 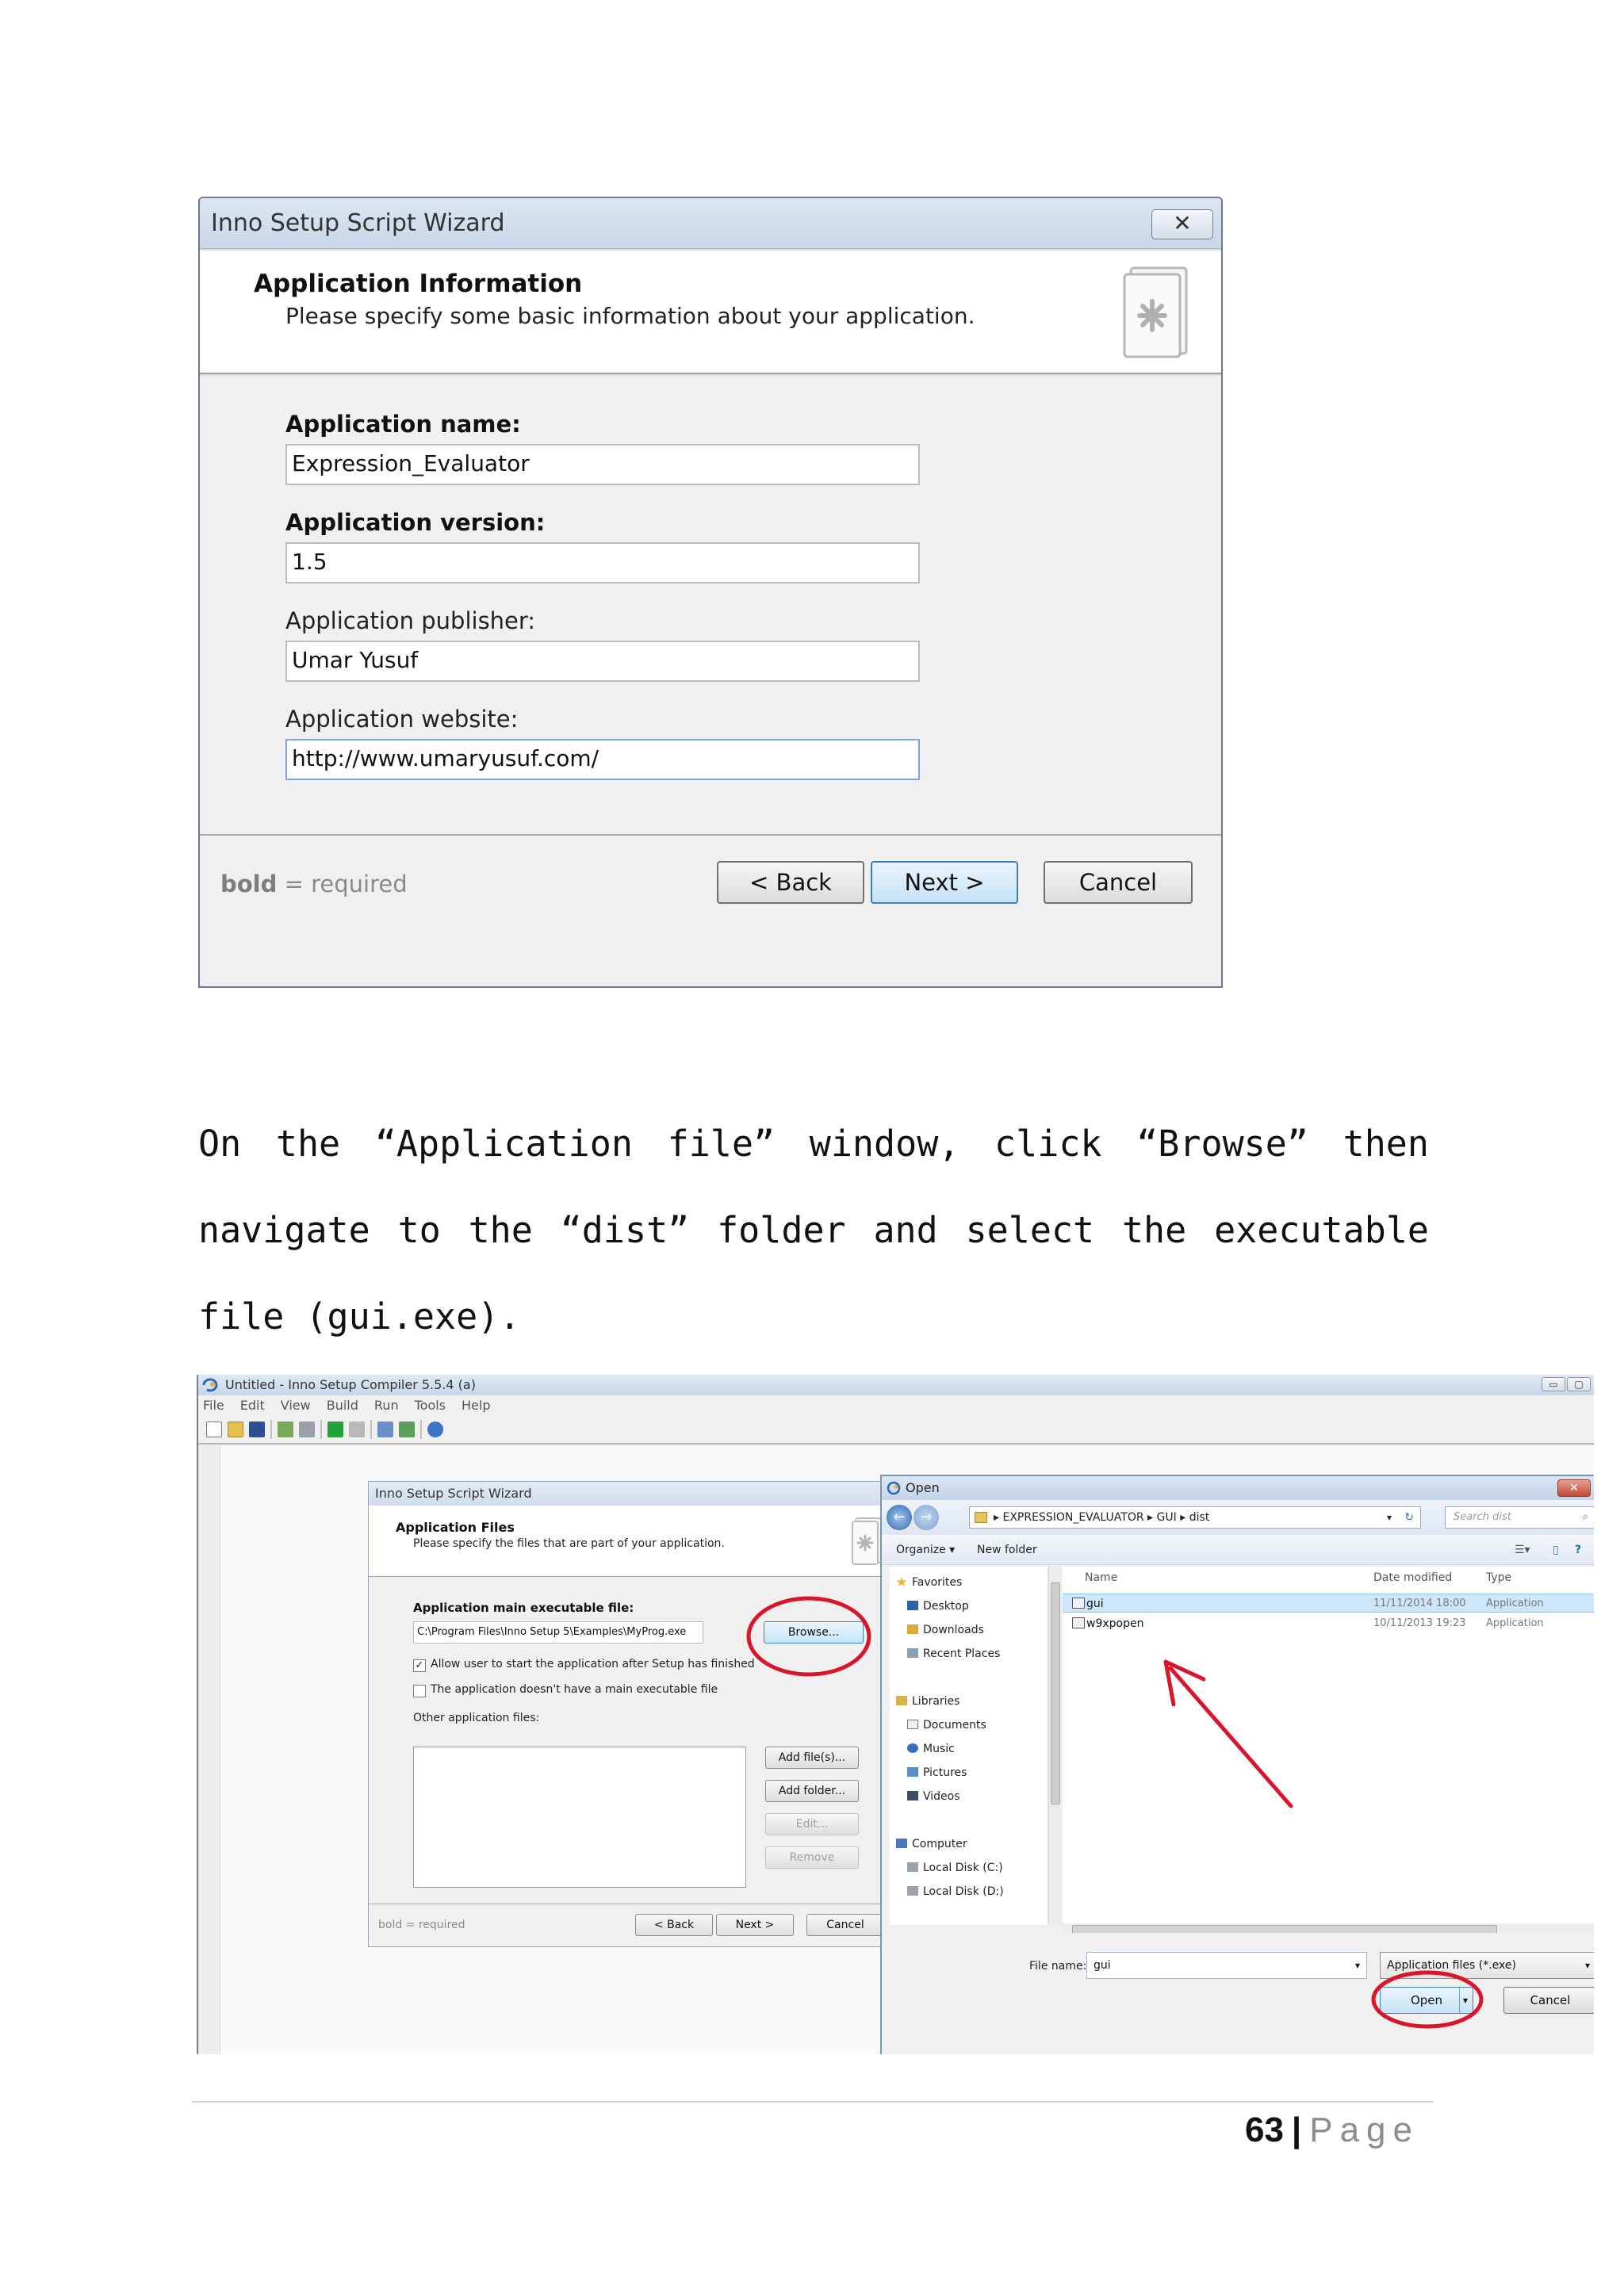 What do you see at coordinates (236, 1429) in the screenshot?
I see `open-folder-icon` at bounding box center [236, 1429].